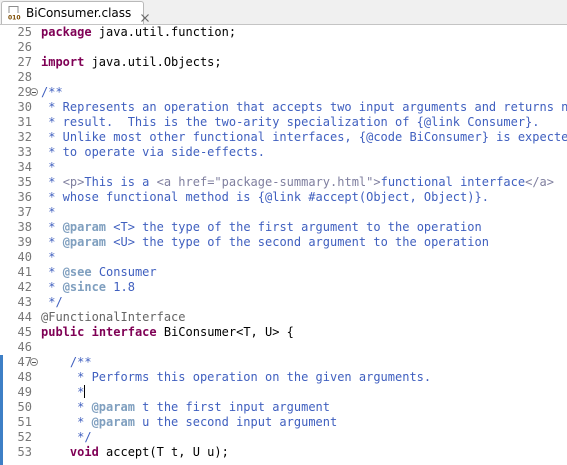  I want to click on svg-text: 010, so click(14, 18).